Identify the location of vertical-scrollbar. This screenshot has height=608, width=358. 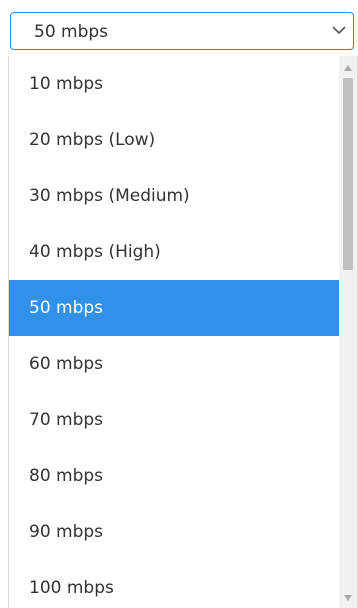
(348, 332).